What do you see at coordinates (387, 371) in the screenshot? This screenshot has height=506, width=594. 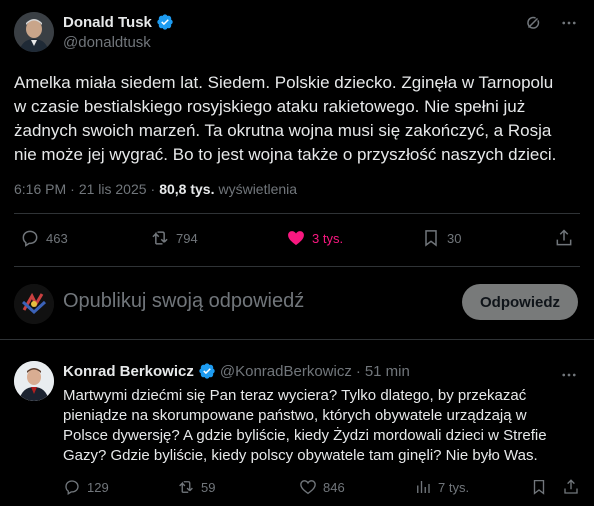 I see `comment-time: 51 min` at bounding box center [387, 371].